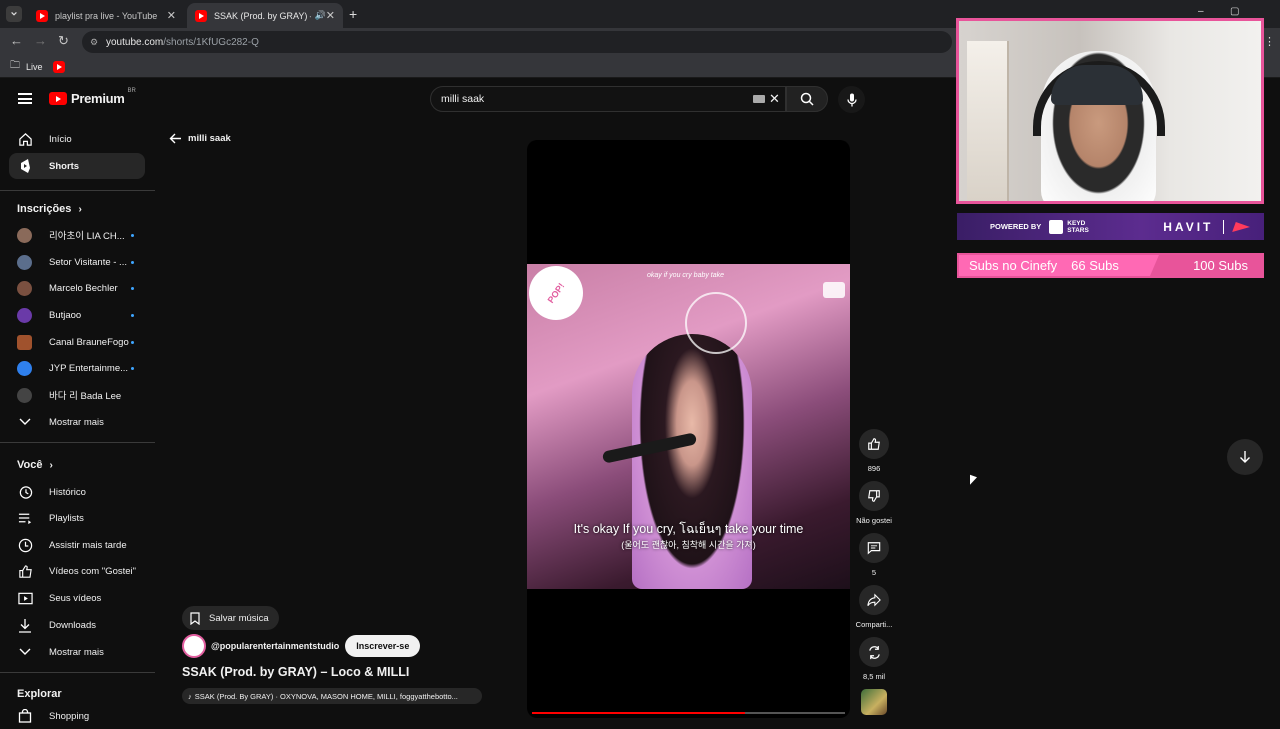 The height and width of the screenshot is (729, 1280). Describe the element at coordinates (16, 40) in the screenshot. I see `back-nav-icon: ←` at that location.